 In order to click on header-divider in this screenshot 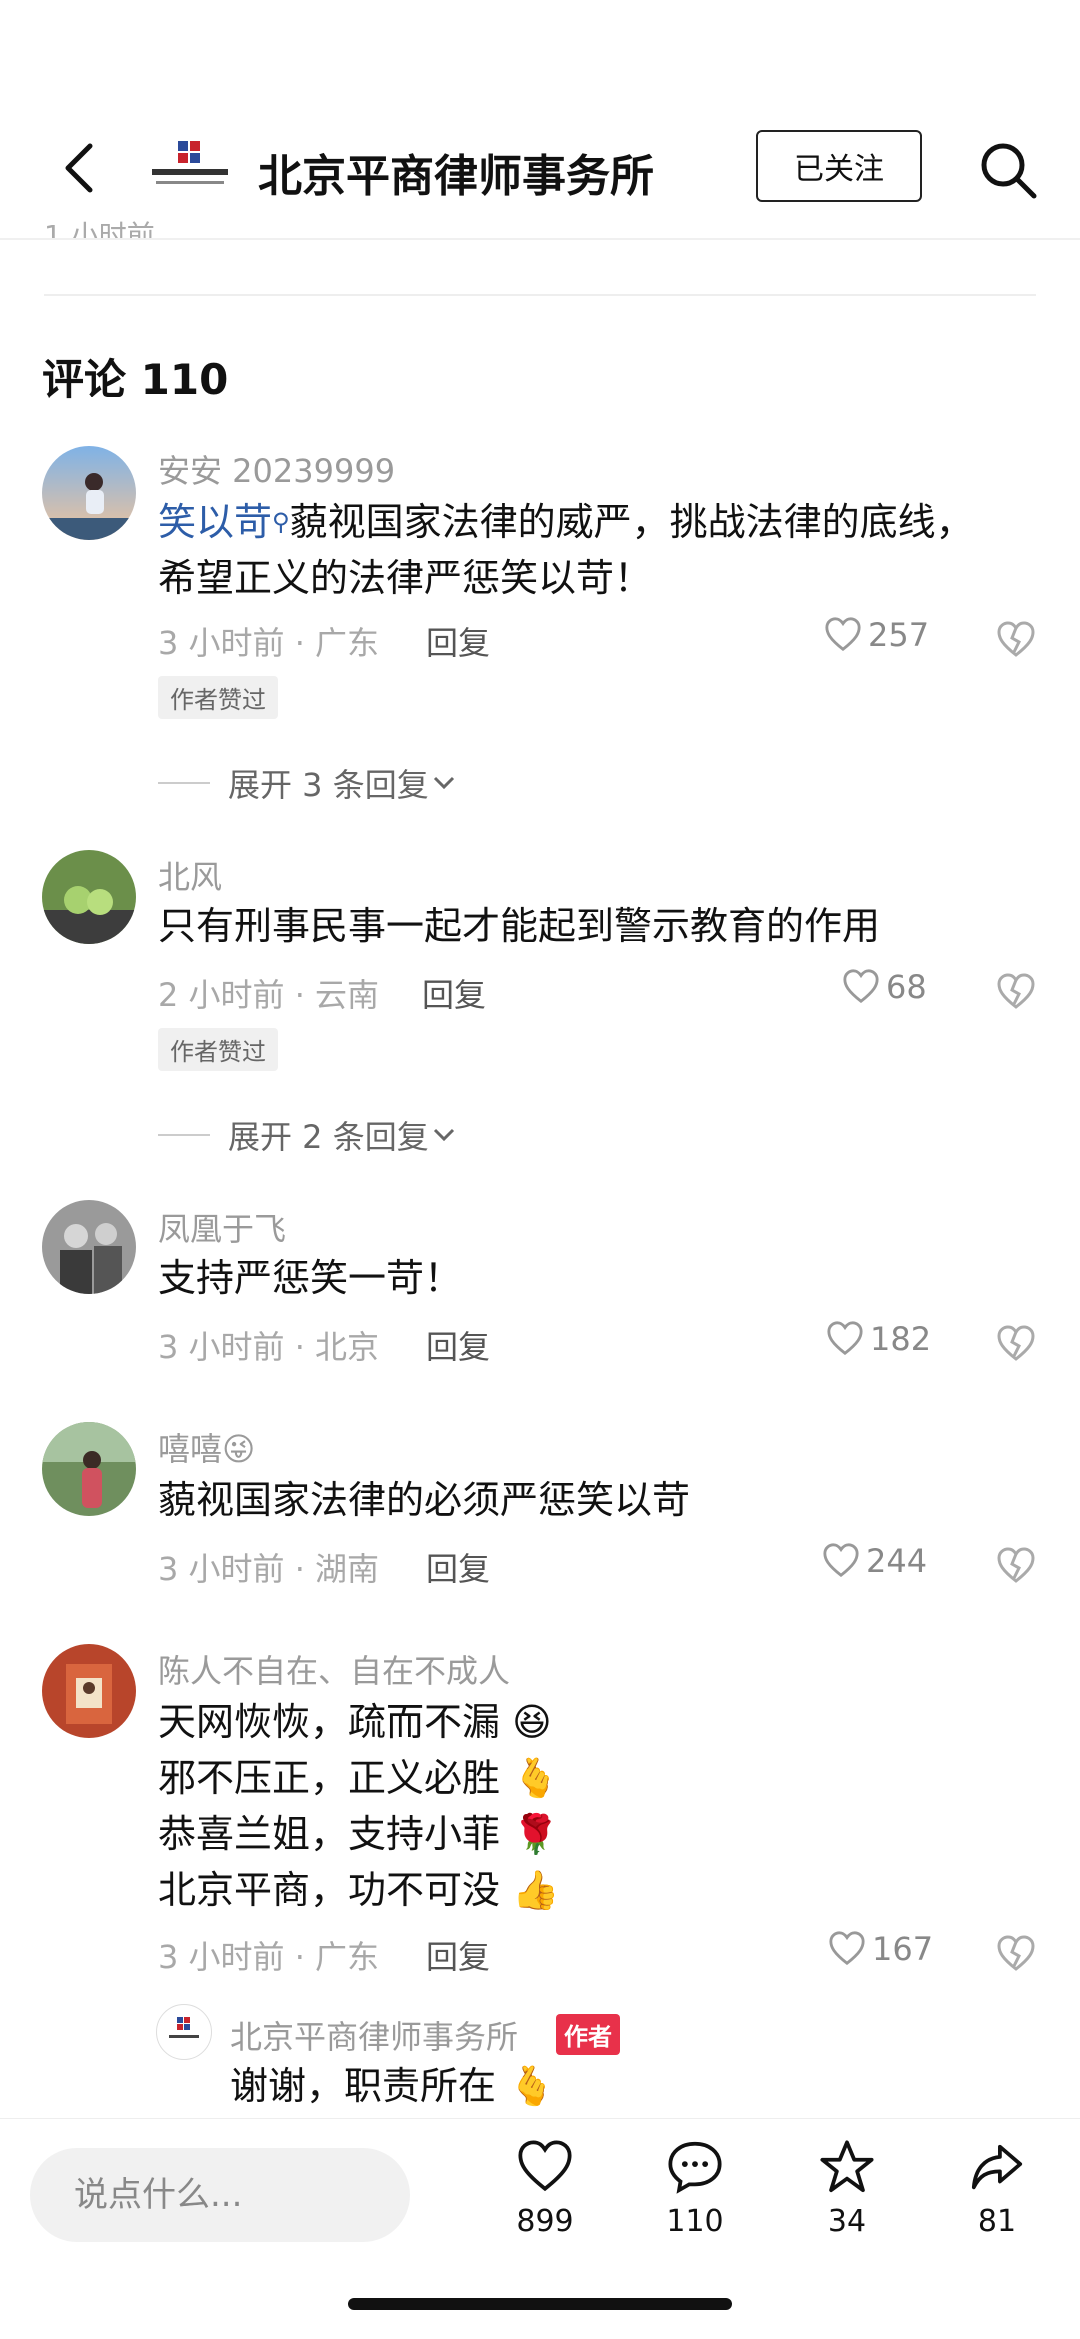, I will do `click(540, 239)`.